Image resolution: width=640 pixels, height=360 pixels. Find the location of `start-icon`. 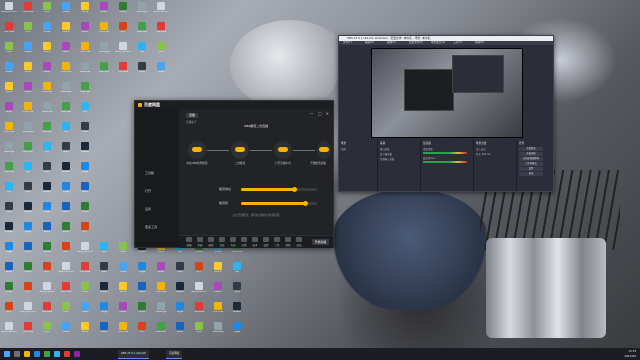

start-icon is located at coordinates (7, 354).